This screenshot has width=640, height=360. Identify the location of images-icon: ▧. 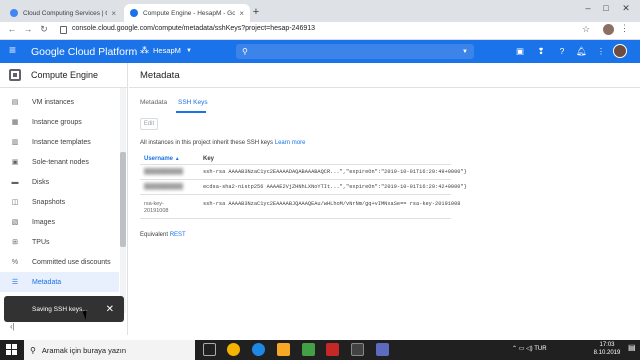
(15, 222).